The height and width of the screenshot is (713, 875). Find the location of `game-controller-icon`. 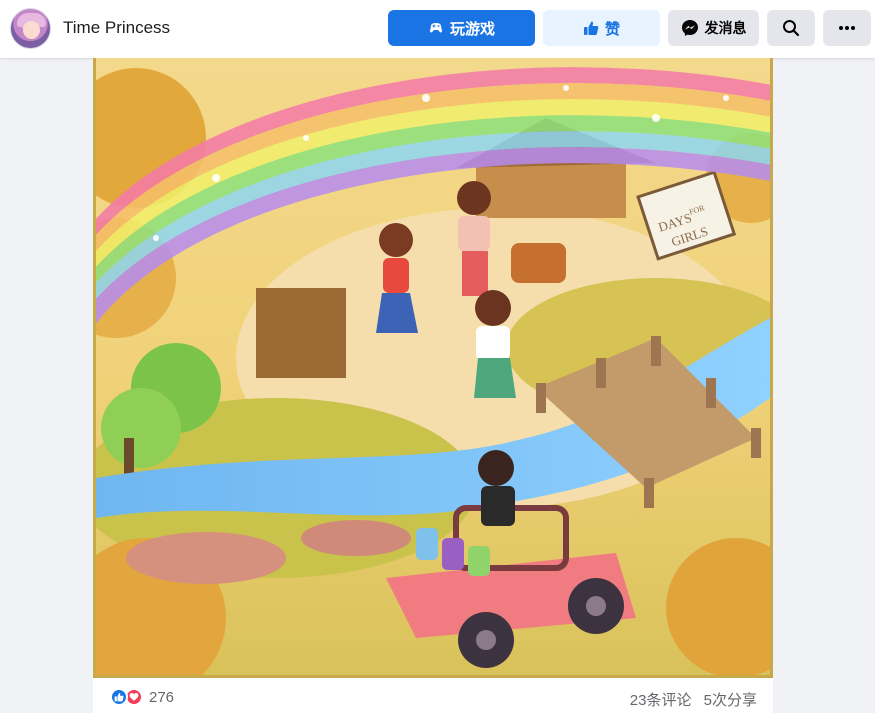

game-controller-icon is located at coordinates (436, 28).